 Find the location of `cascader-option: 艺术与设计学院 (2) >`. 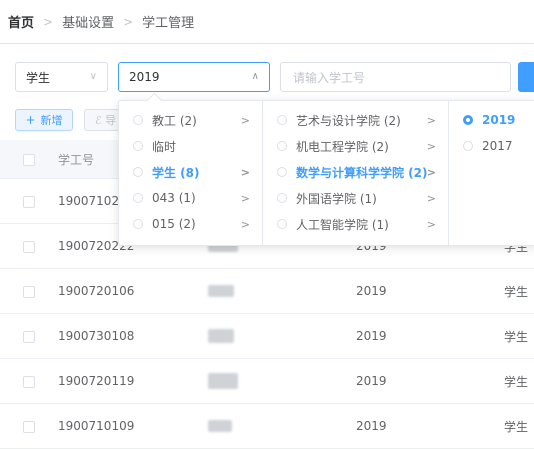

cascader-option: 艺术与设计学院 (2) > is located at coordinates (355, 120).